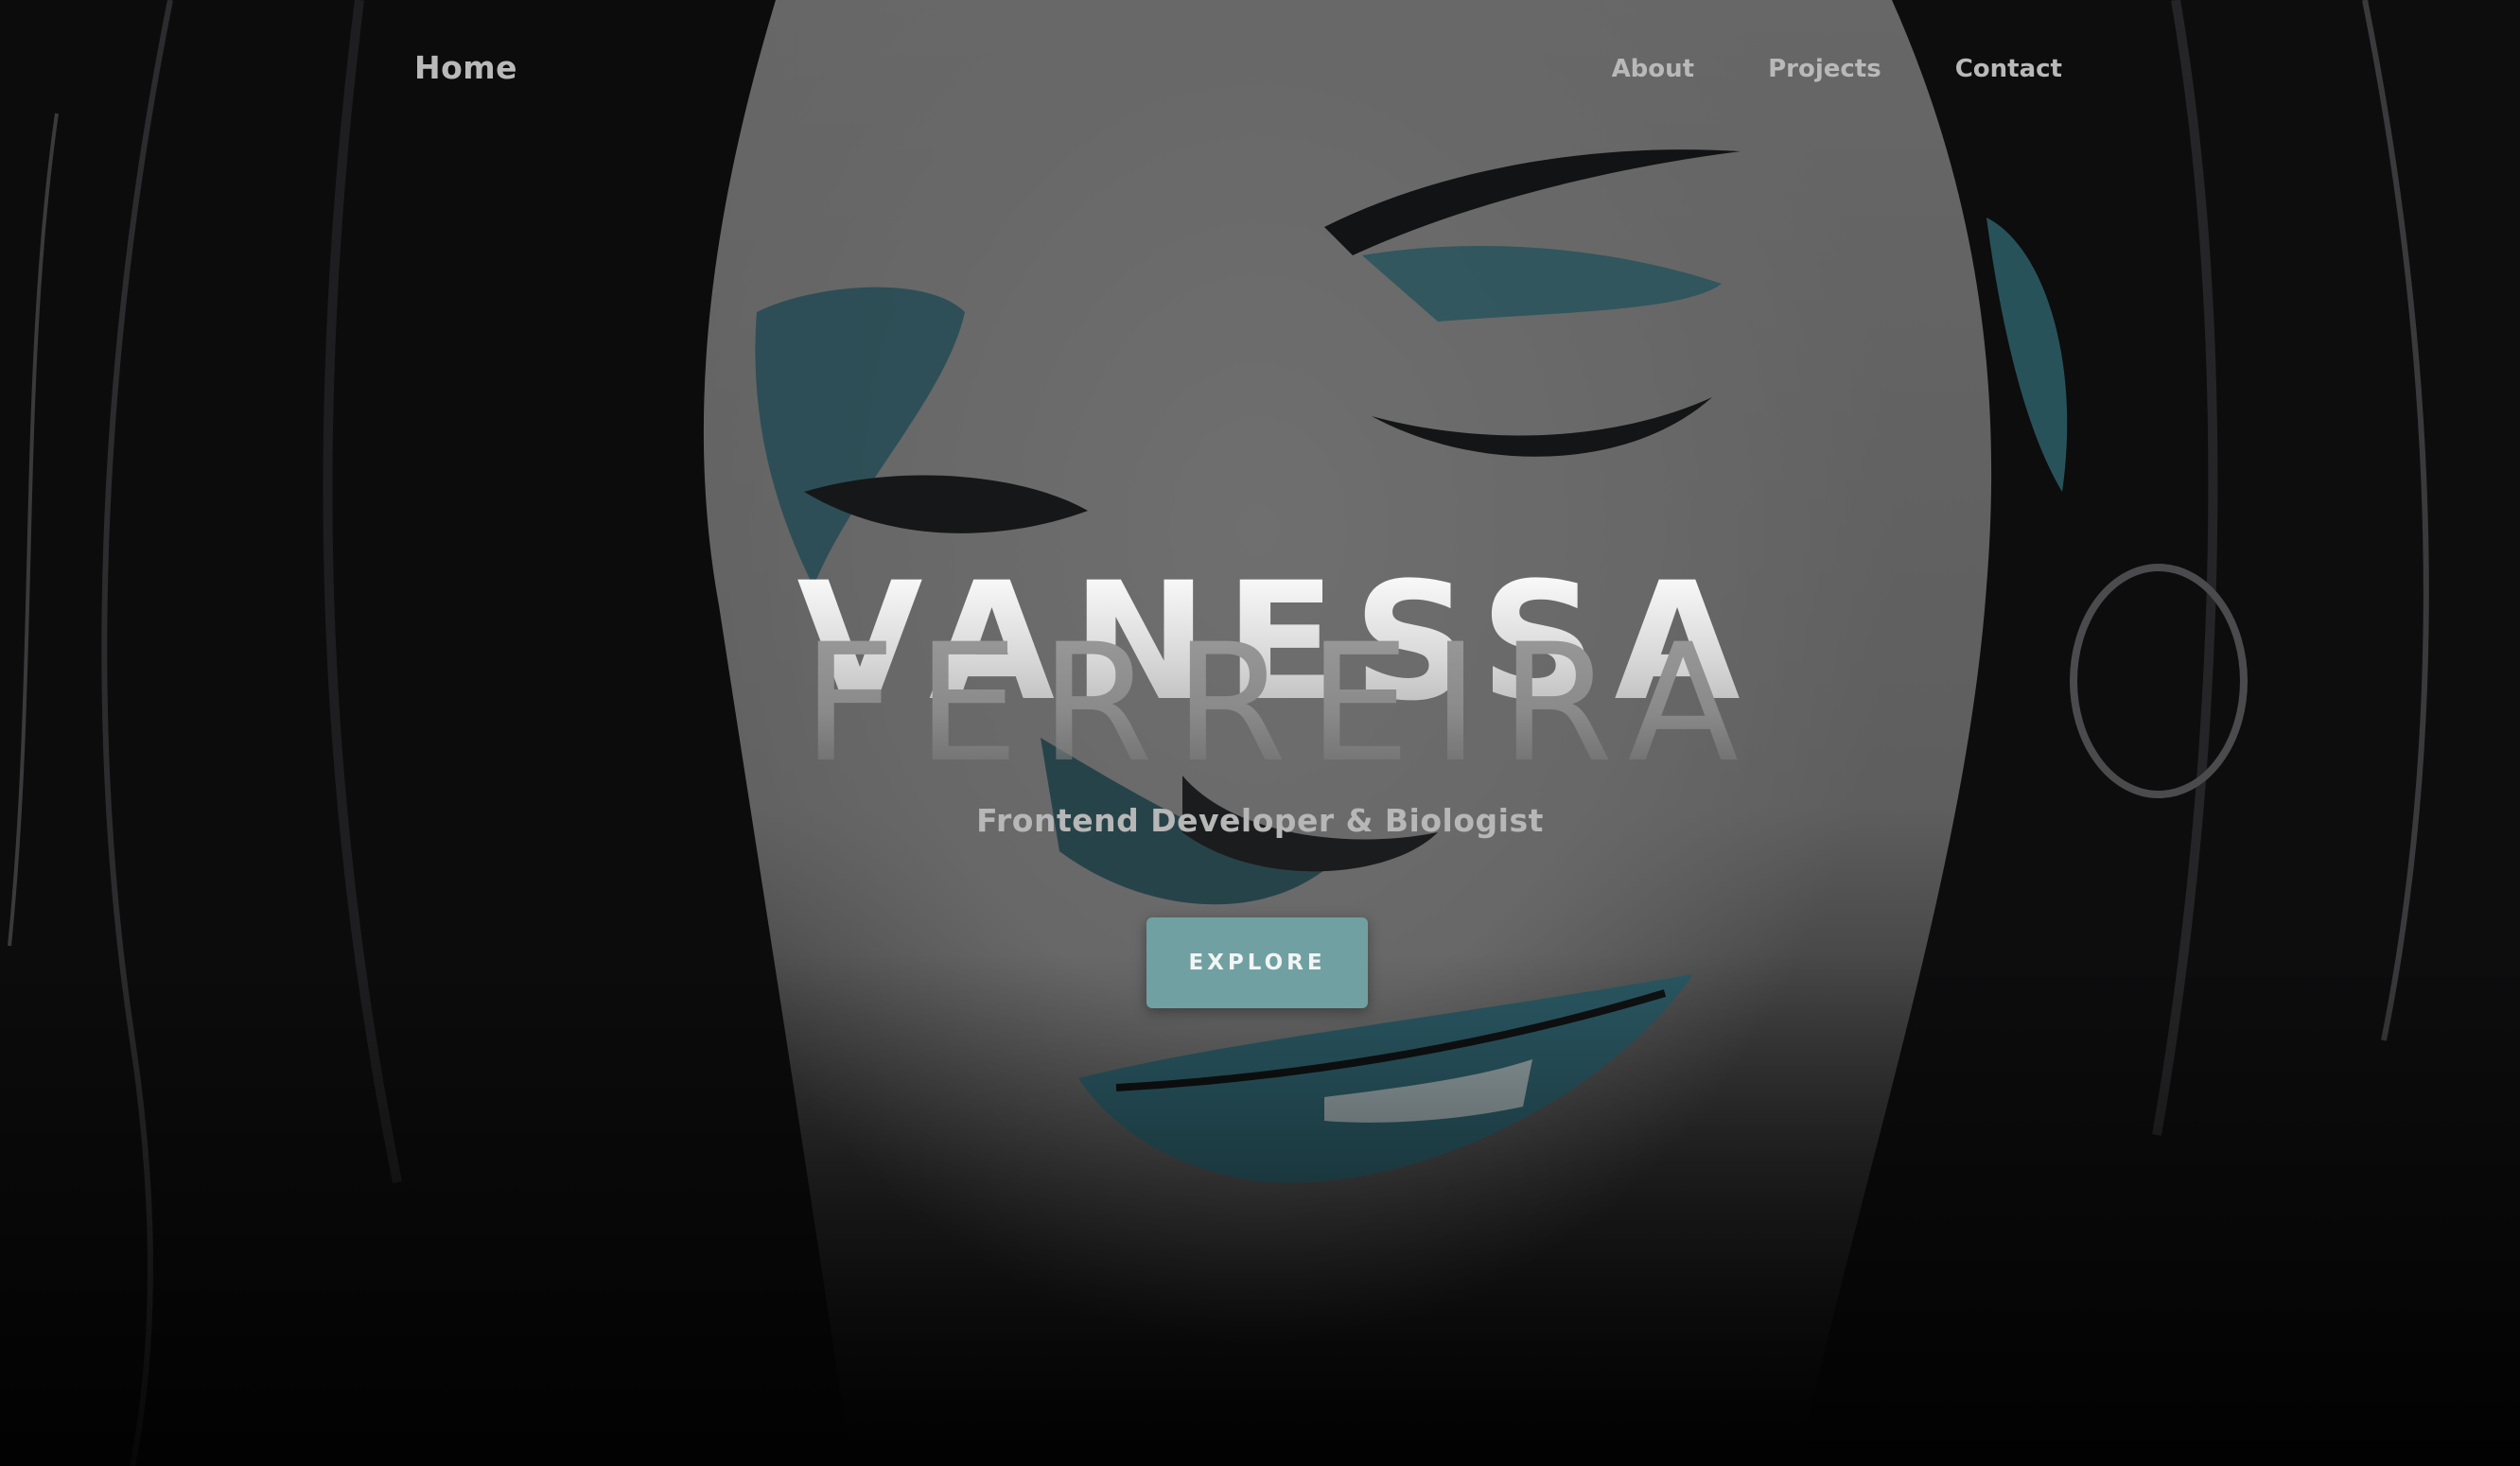 Image resolution: width=2520 pixels, height=1466 pixels. Describe the element at coordinates (1260, 820) in the screenshot. I see `hero-subtitle: Frontend Developer & Biologist` at that location.